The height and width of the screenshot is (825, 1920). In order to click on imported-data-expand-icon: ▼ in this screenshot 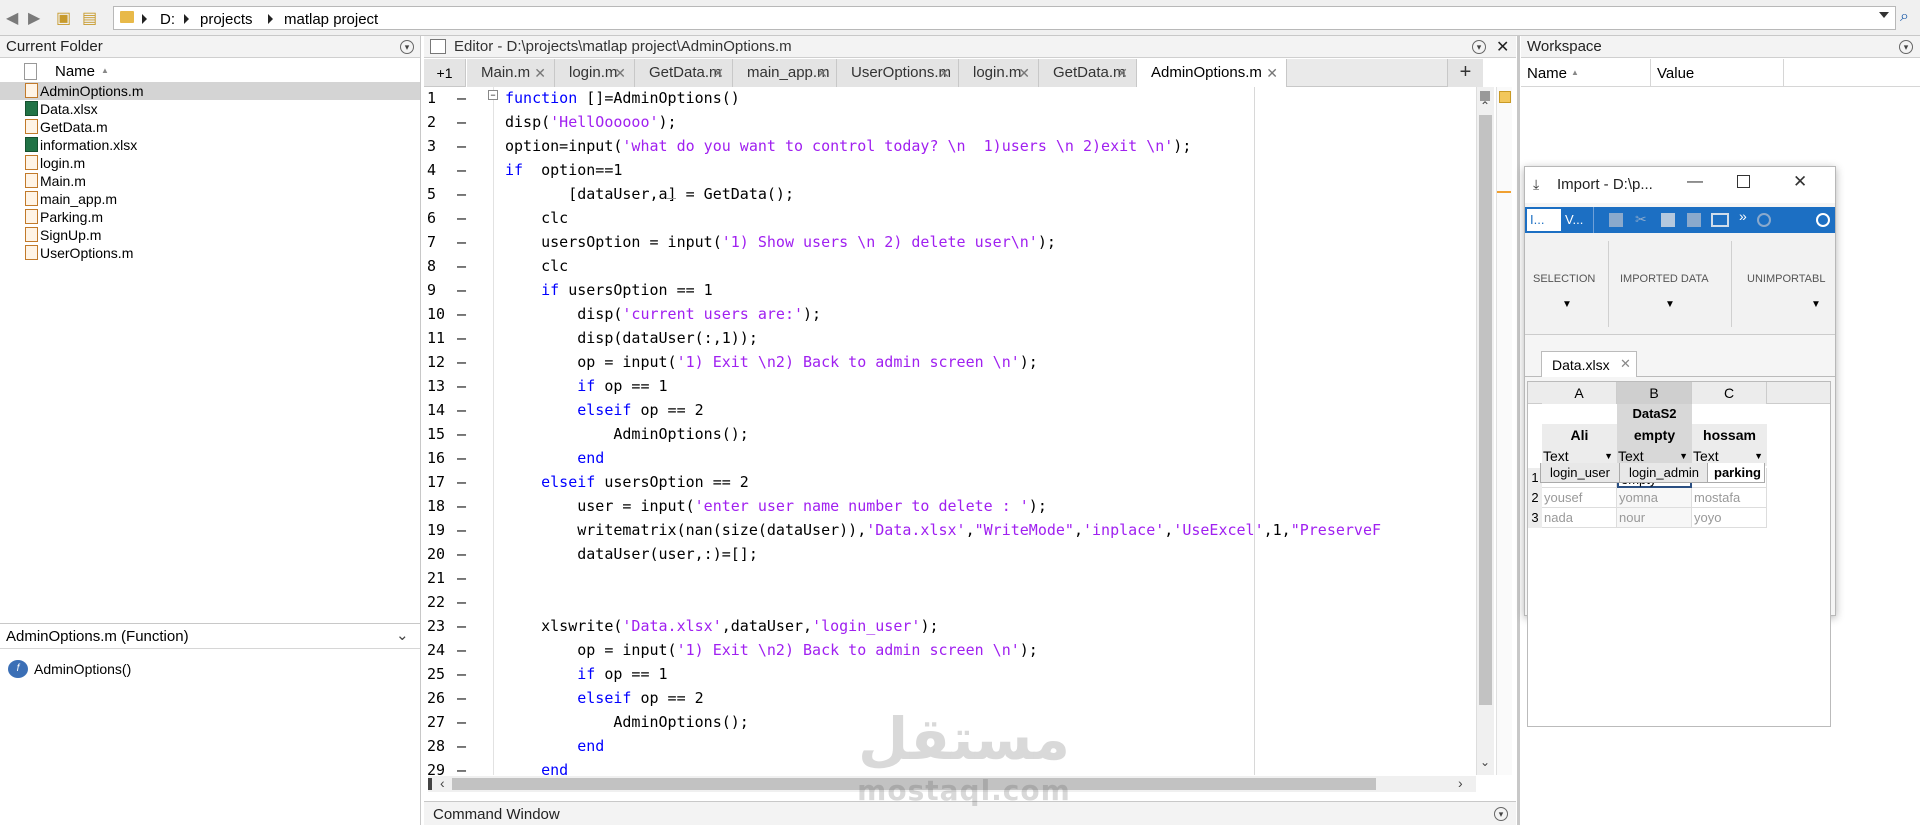, I will do `click(1670, 304)`.